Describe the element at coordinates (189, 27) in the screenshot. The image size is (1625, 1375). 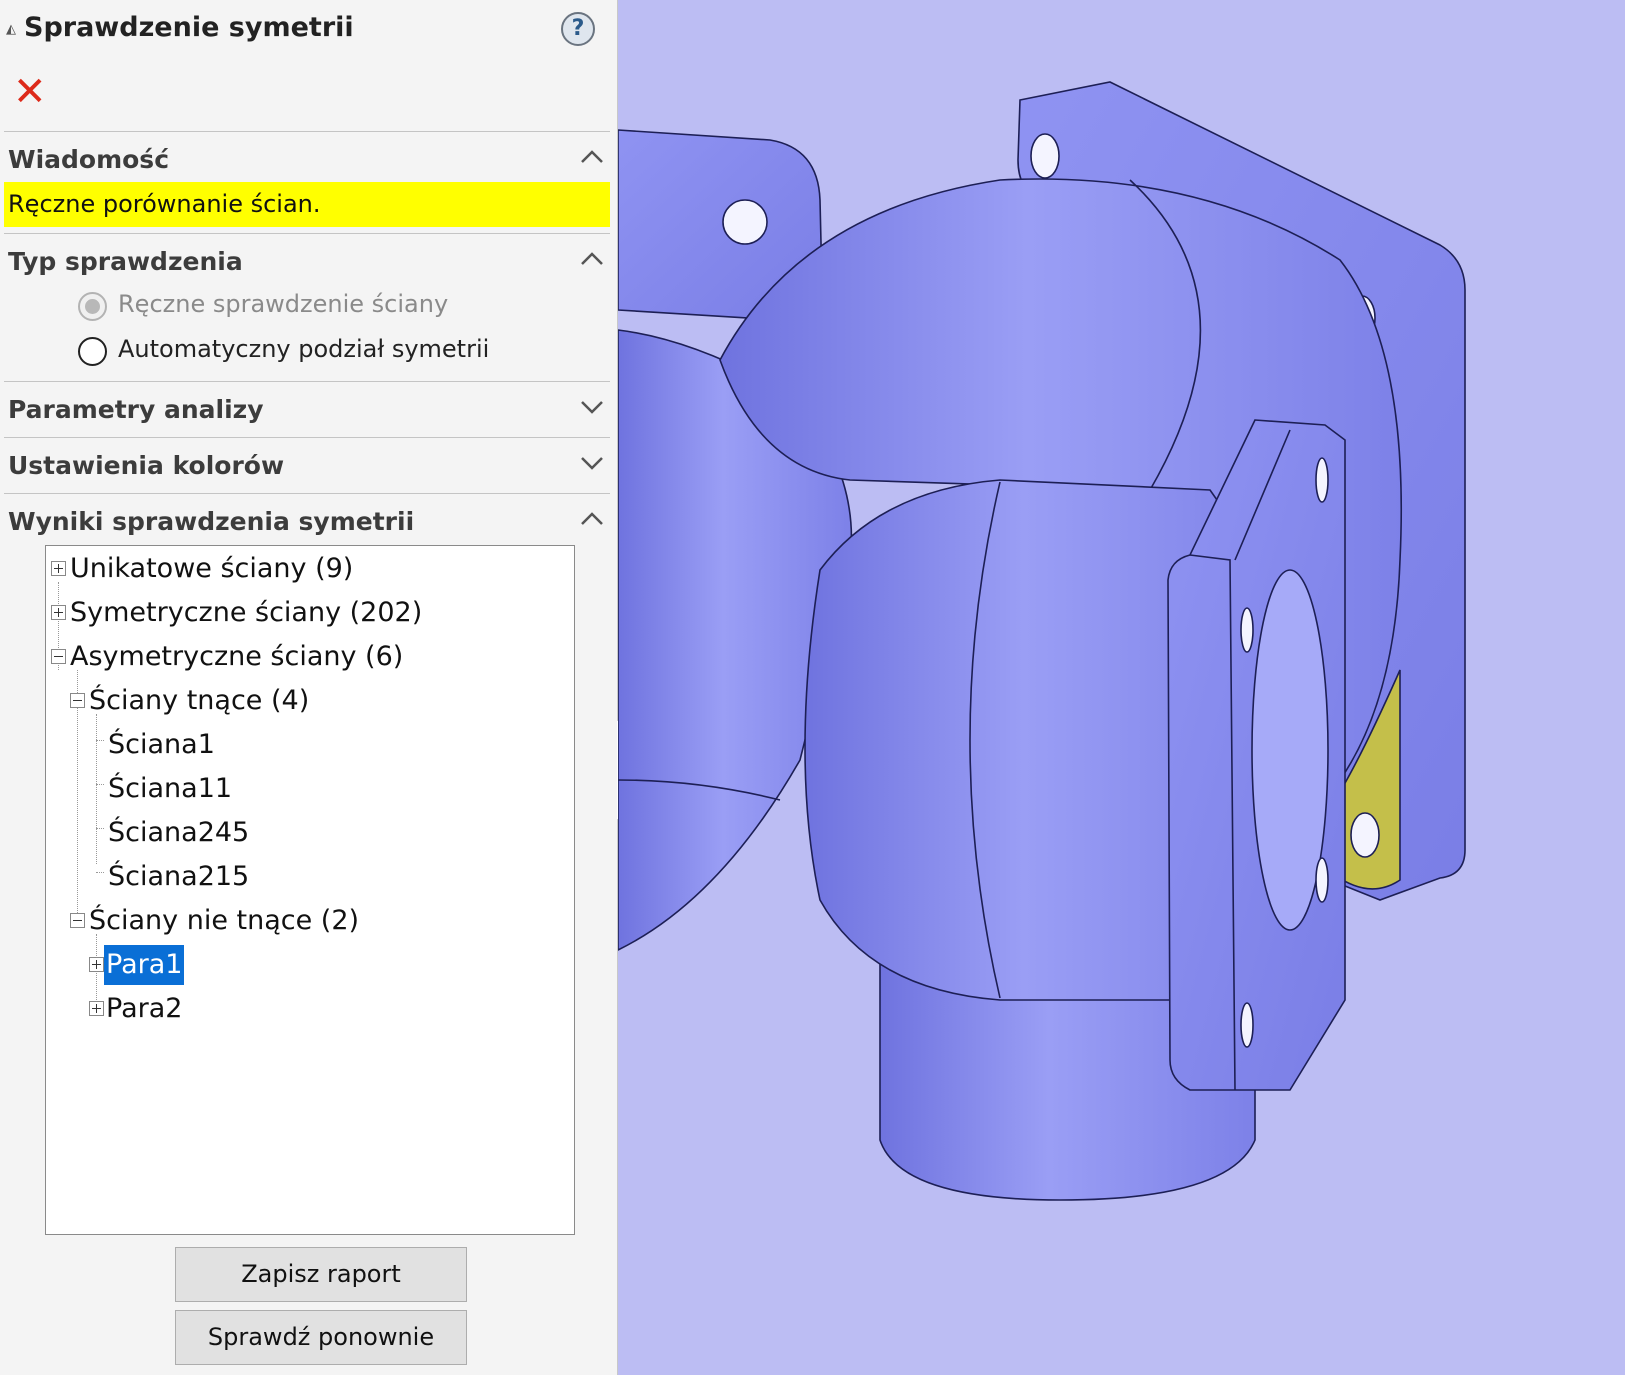
I see `panel-title: Sprawdzenie symetrii` at that location.